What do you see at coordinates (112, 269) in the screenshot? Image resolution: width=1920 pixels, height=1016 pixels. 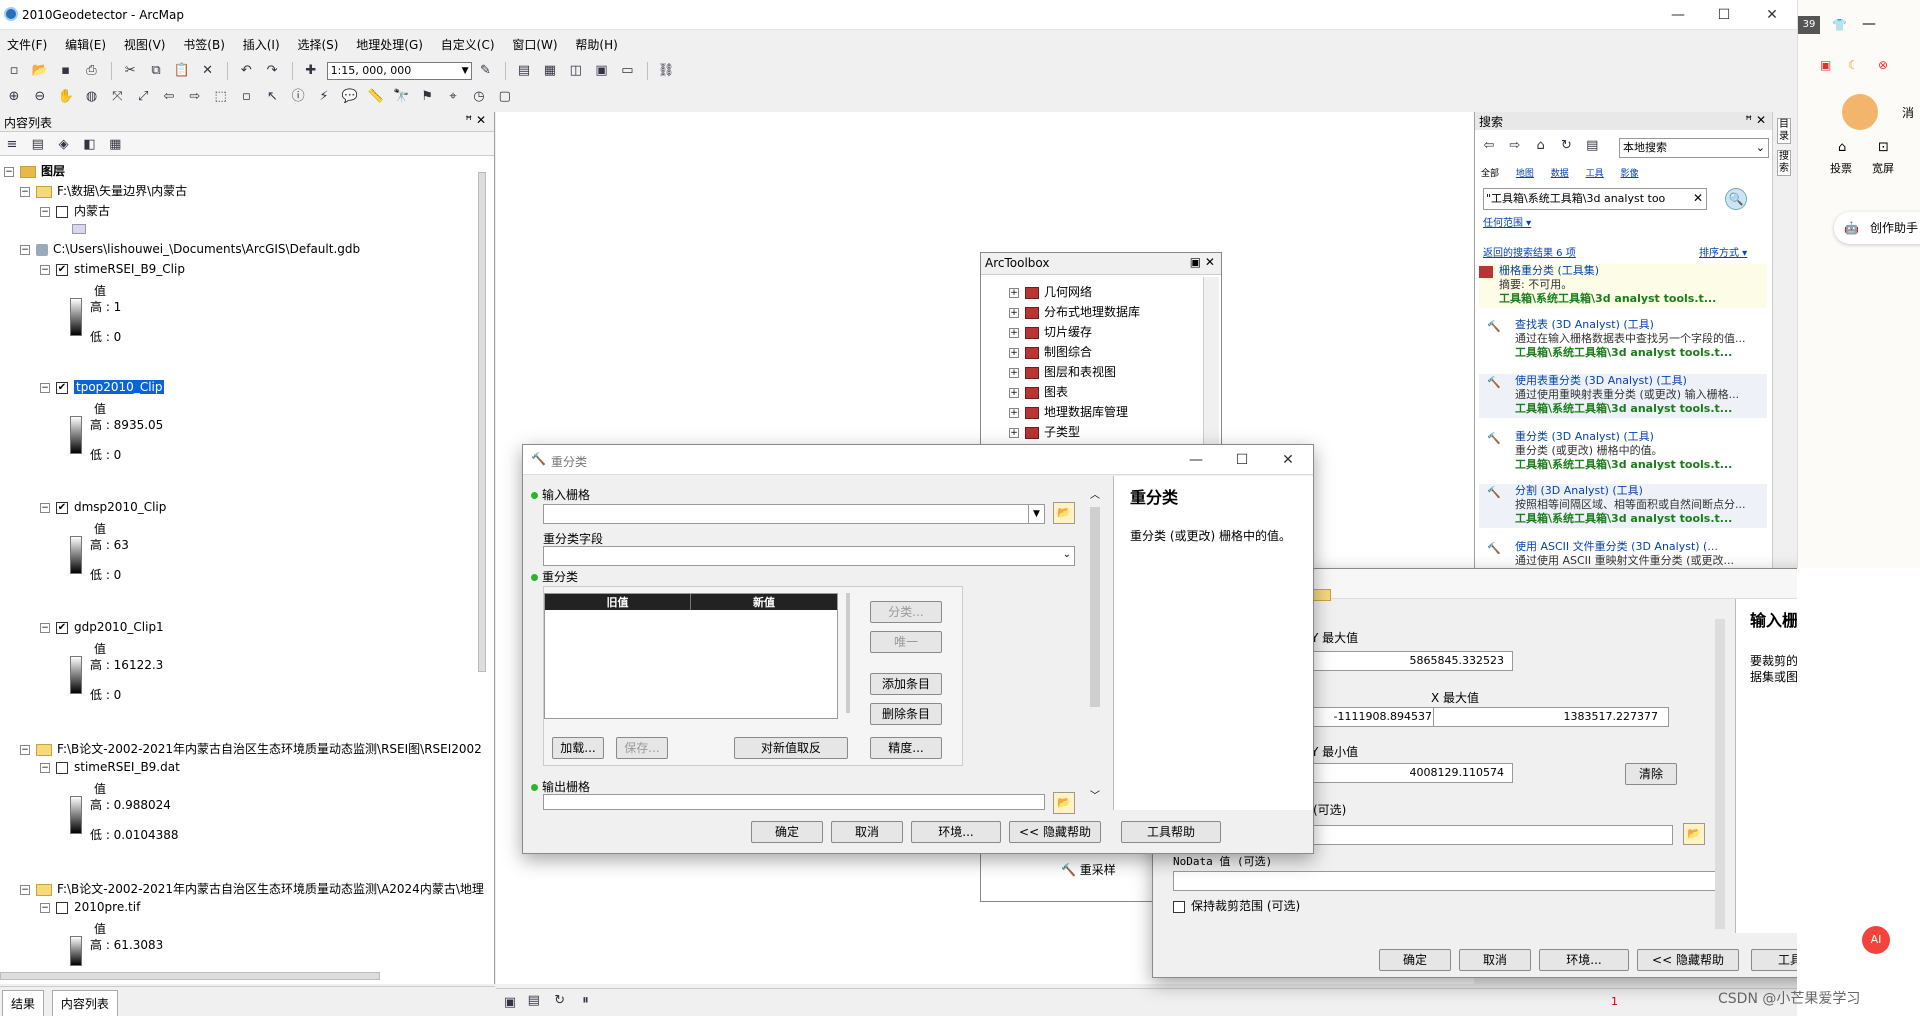 I see `layer-stimeRSEI-clip: − ✔ stimeRSEI_B9_Clip` at bounding box center [112, 269].